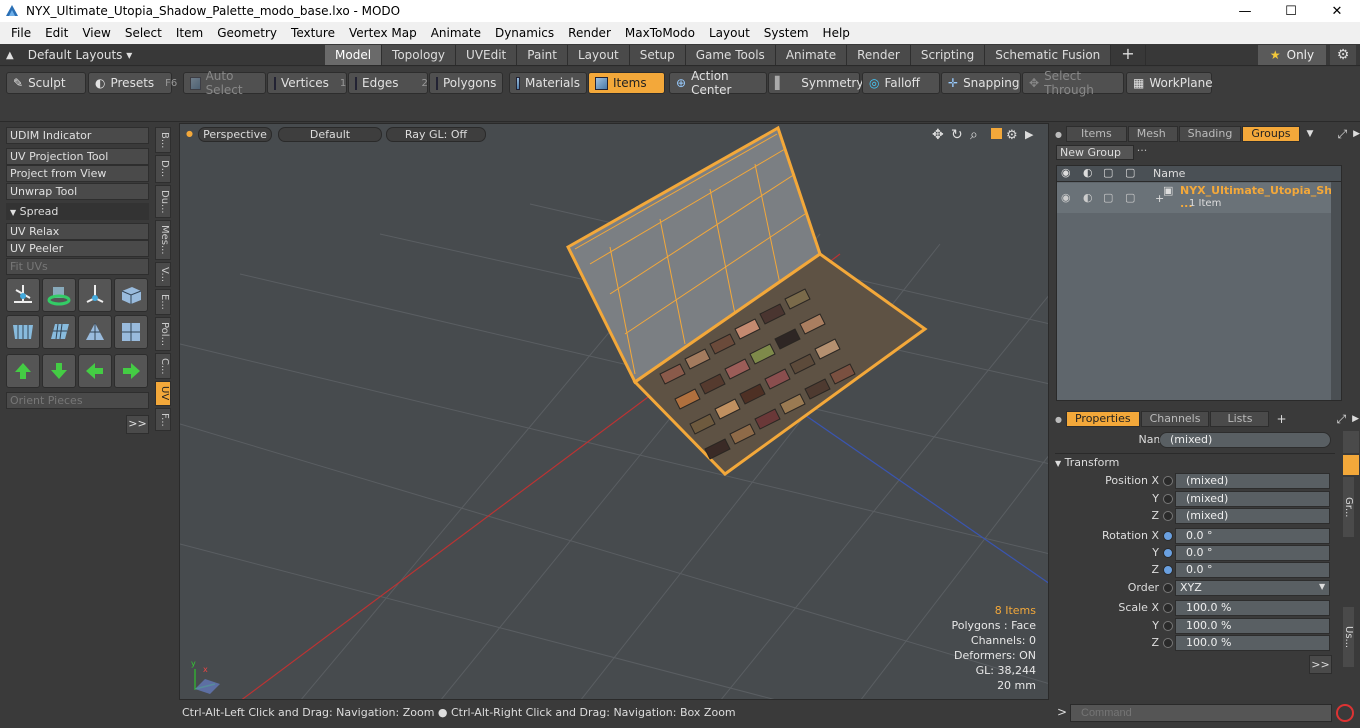 This screenshot has width=1360, height=728. What do you see at coordinates (1245, 11) in the screenshot?
I see `minimize-button: —` at bounding box center [1245, 11].